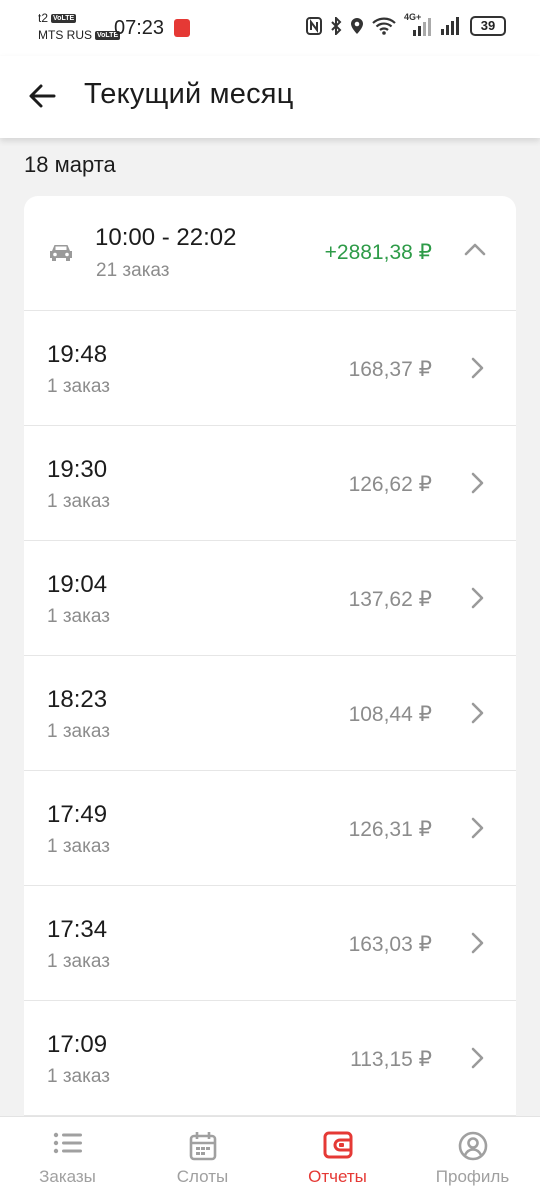 This screenshot has height=1200, width=540. Describe the element at coordinates (139, 28) in the screenshot. I see `clock: 07:23` at that location.